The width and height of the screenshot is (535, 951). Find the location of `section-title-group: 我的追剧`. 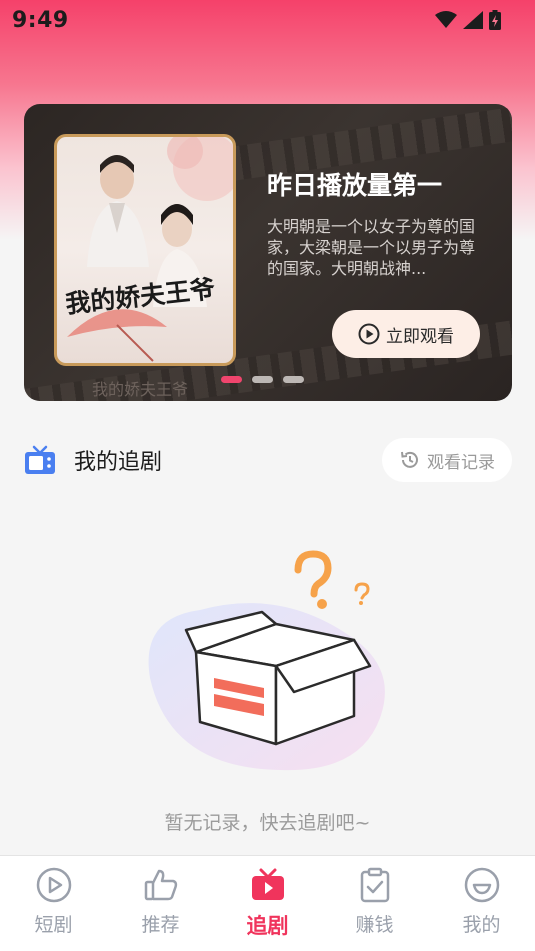

section-title-group: 我的追剧 is located at coordinates (93, 460).